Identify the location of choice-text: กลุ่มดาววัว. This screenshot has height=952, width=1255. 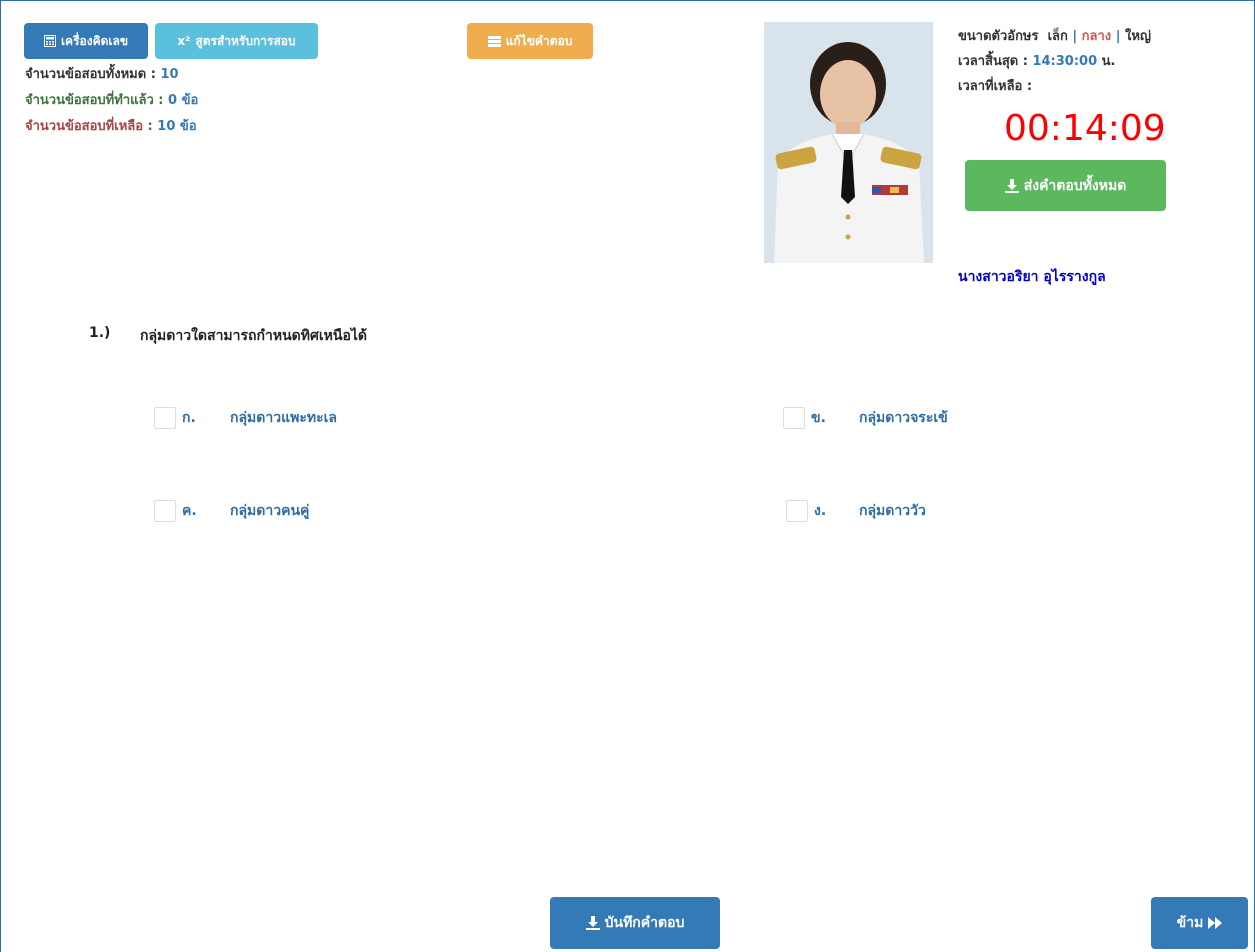
(892, 511).